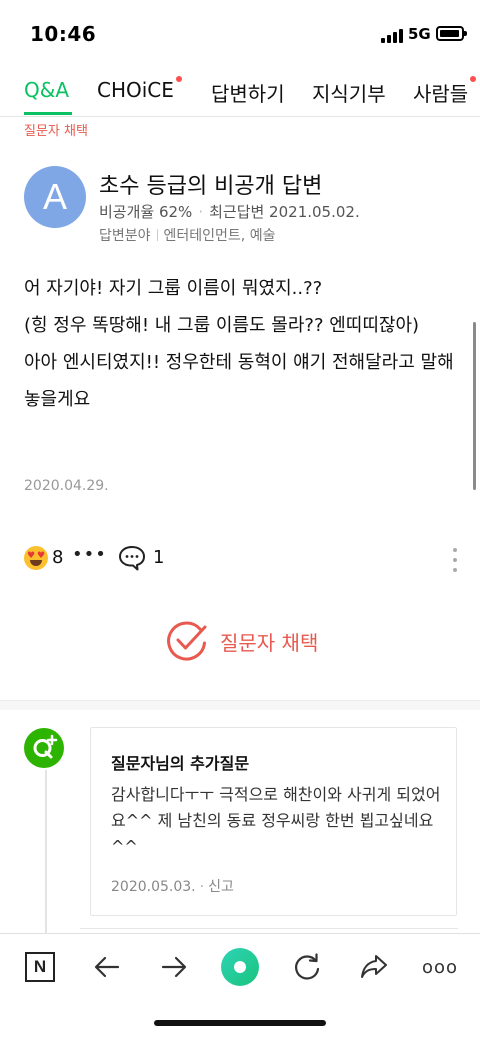 The image size is (480, 1039). What do you see at coordinates (89, 554) in the screenshot?
I see `more-reactions-button: •••` at bounding box center [89, 554].